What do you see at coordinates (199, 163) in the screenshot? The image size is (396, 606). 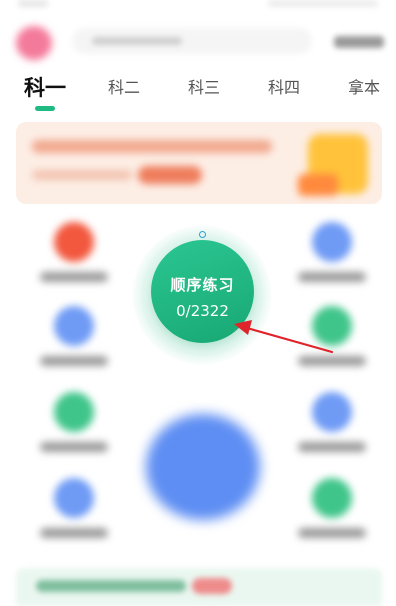 I see `promo-banner` at bounding box center [199, 163].